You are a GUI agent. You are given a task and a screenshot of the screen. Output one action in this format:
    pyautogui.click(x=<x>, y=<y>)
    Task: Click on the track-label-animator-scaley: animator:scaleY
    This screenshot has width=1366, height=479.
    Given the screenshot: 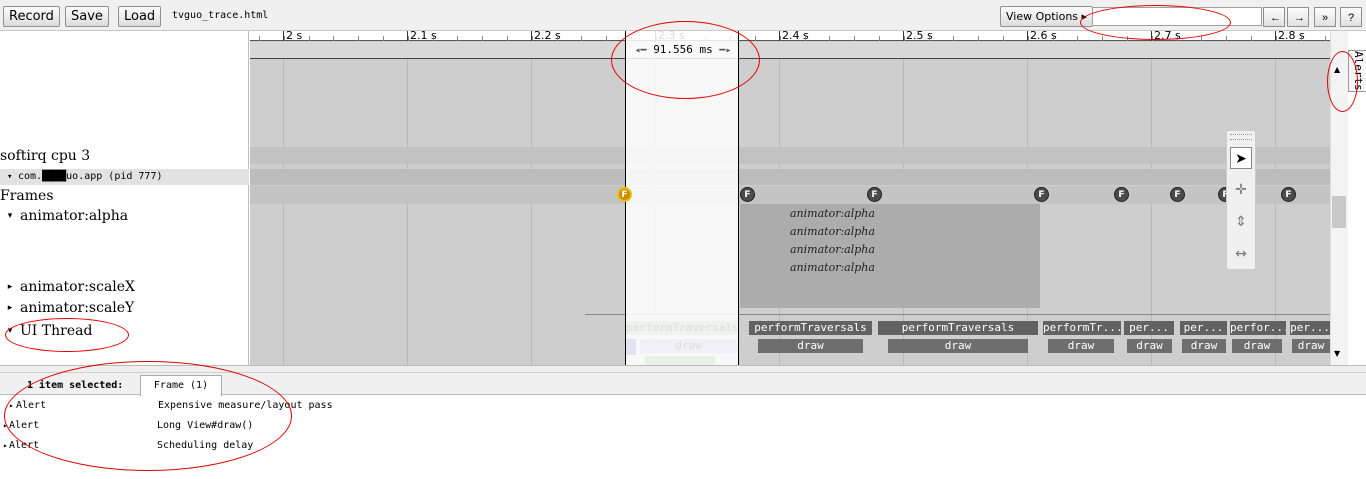 What is the action you would take?
    pyautogui.click(x=77, y=308)
    